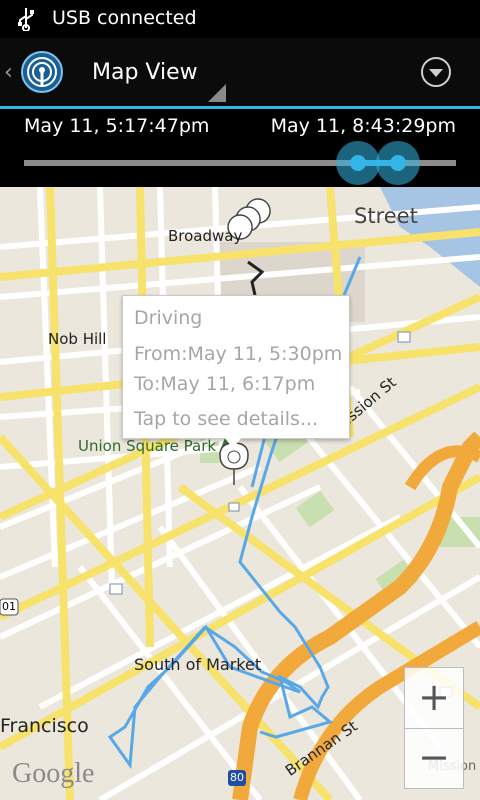  Describe the element at coordinates (225, 384) in the screenshot. I see `popup-to: To:May 11, 6:17pm` at that location.